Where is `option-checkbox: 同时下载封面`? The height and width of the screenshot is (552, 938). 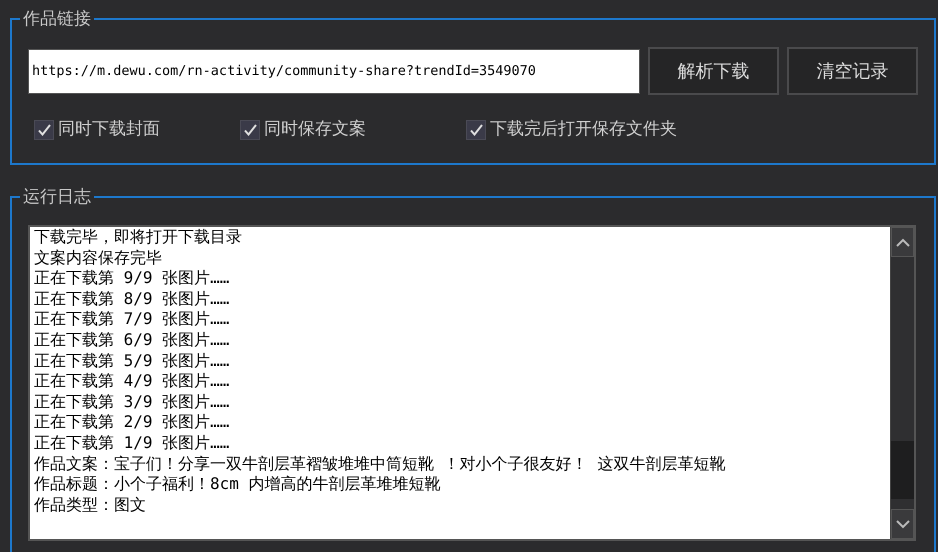 option-checkbox: 同时下载封面 is located at coordinates (137, 129).